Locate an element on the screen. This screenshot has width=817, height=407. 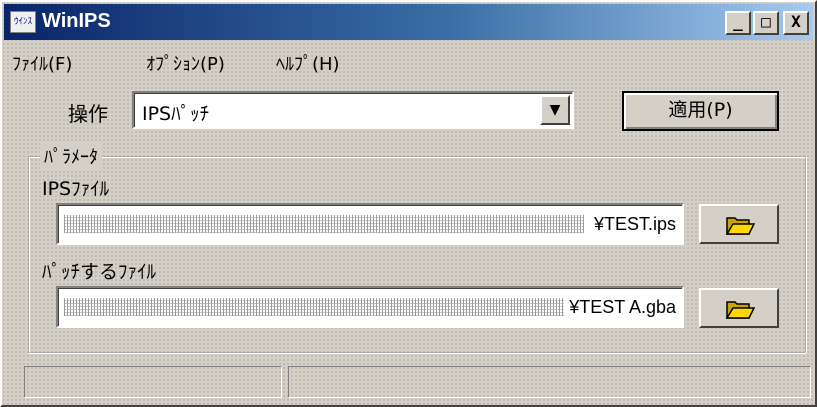
dropdown-arrow-icon: ▼ is located at coordinates (555, 110).